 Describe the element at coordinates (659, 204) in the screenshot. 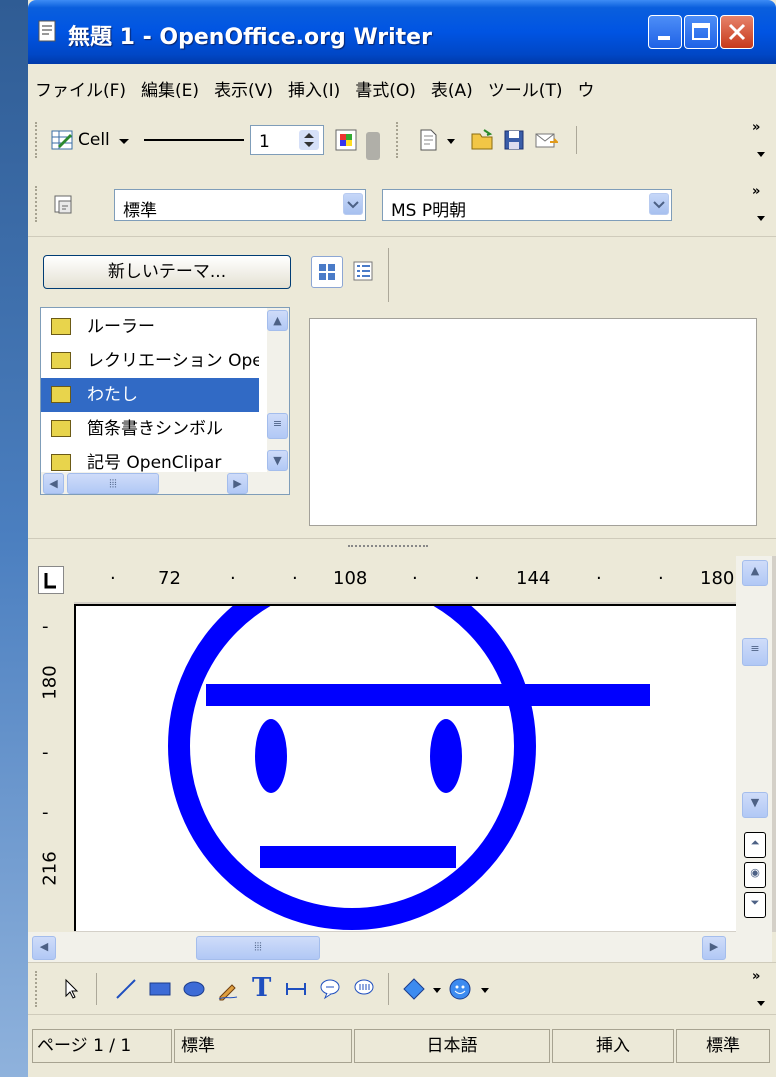

I see `font-name-dropdown-button` at that location.